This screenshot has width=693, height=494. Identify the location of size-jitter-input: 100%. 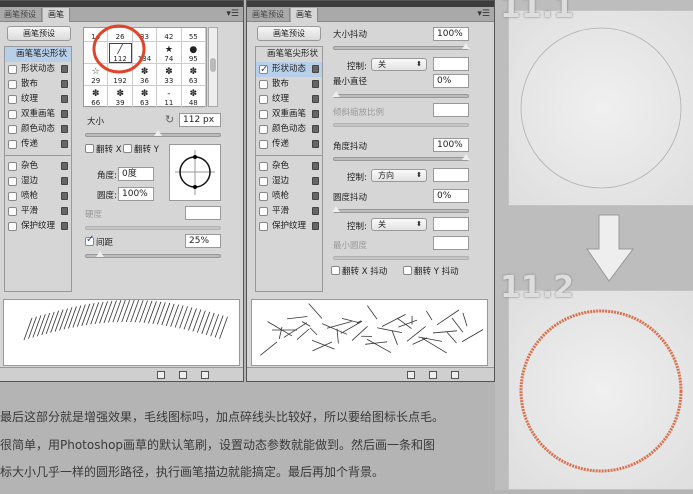
(451, 34).